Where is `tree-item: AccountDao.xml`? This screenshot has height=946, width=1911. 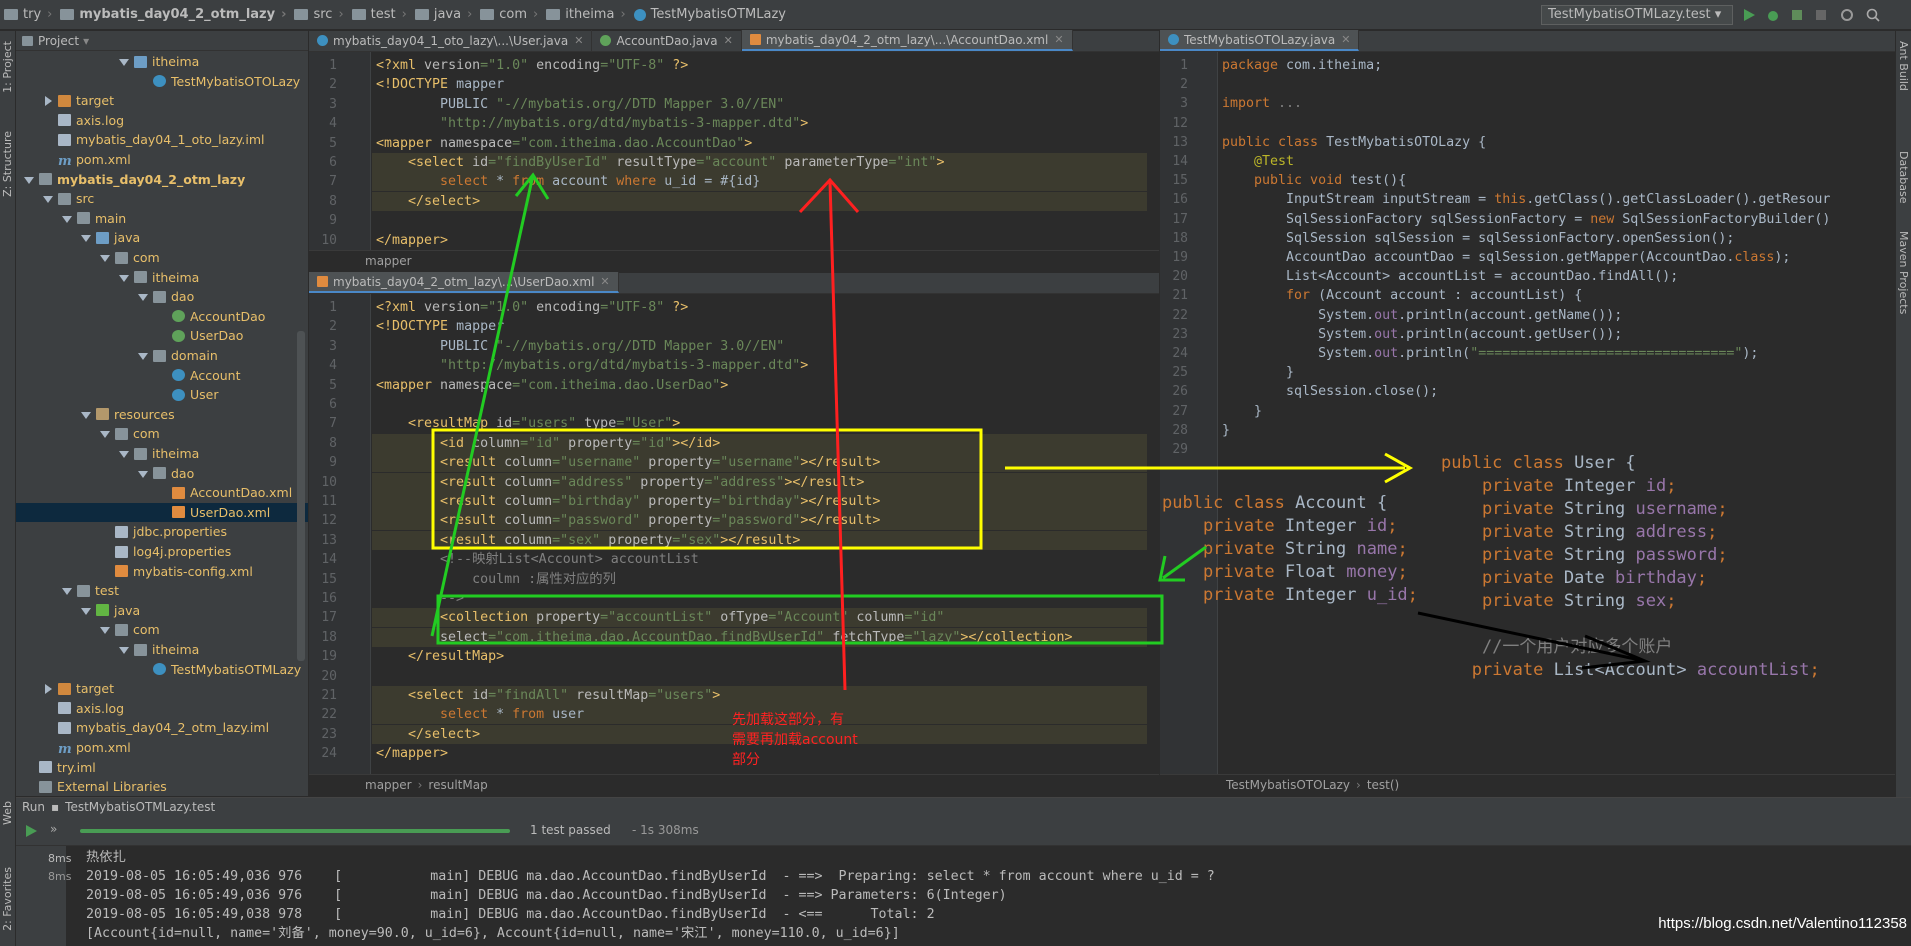 tree-item: AccountDao.xml is located at coordinates (162, 492).